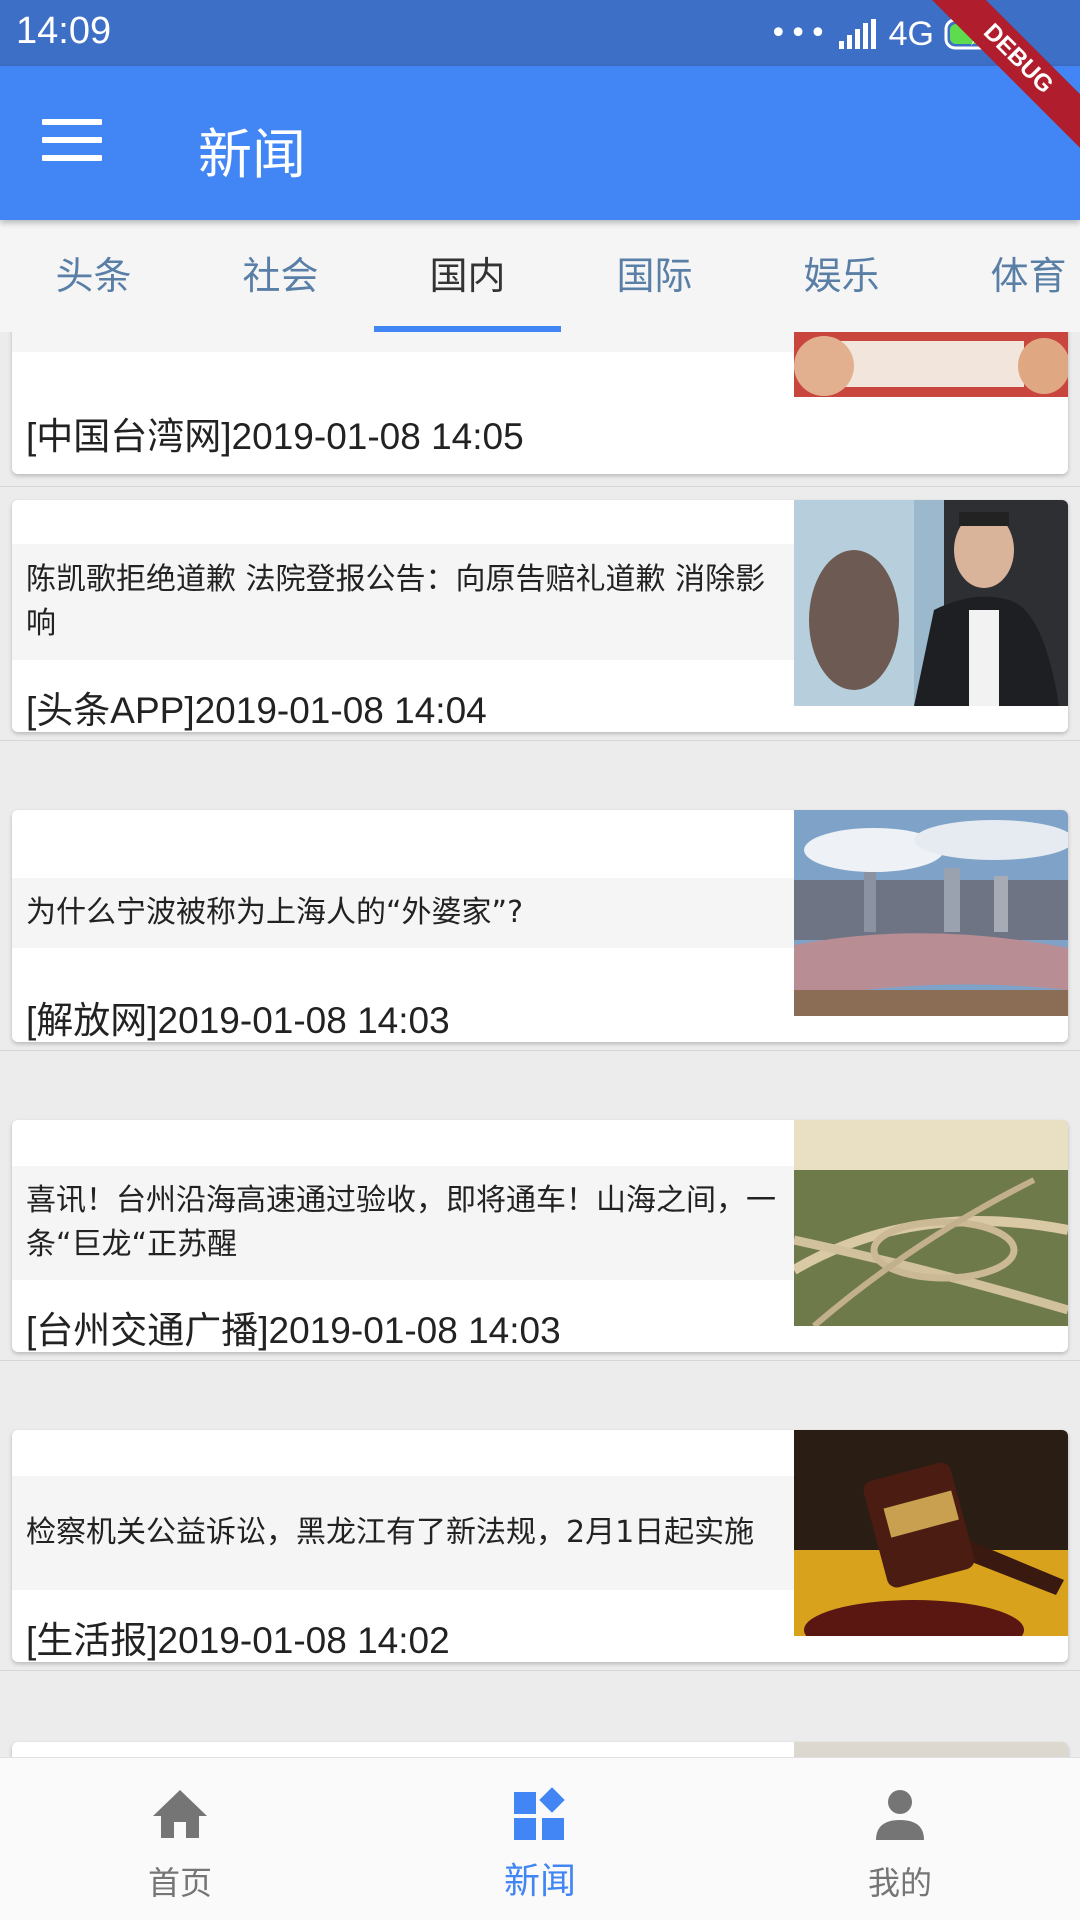 This screenshot has height=1920, width=1080. Describe the element at coordinates (275, 436) in the screenshot. I see `news-source-time: [中国台湾网]2019-01-08 14:05` at that location.